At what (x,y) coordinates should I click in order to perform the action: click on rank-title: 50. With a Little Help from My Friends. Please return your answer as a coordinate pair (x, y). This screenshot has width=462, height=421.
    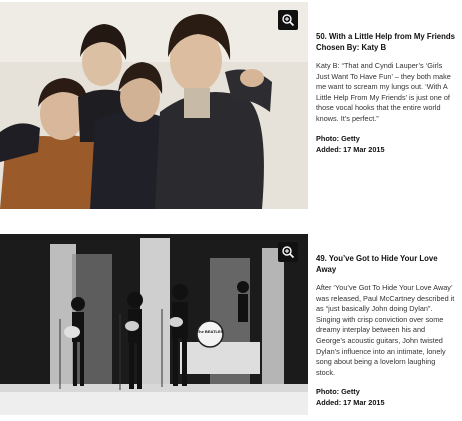
    Looking at the image, I should click on (385, 36).